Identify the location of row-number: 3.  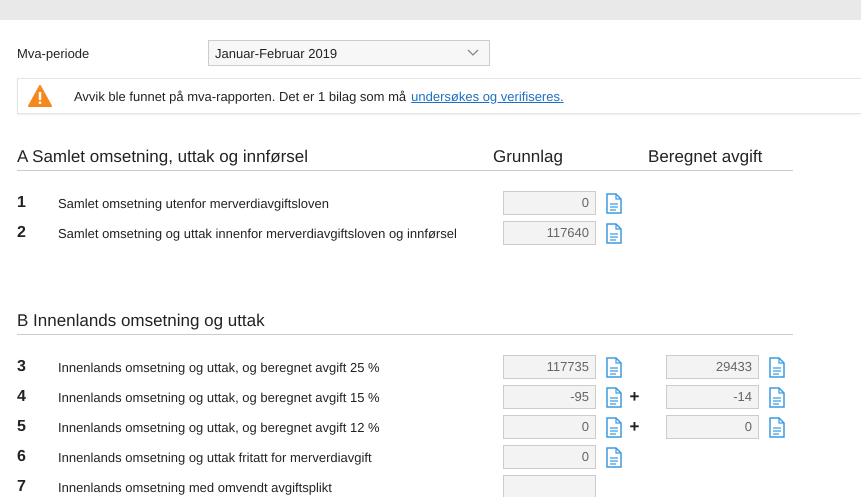
(22, 367).